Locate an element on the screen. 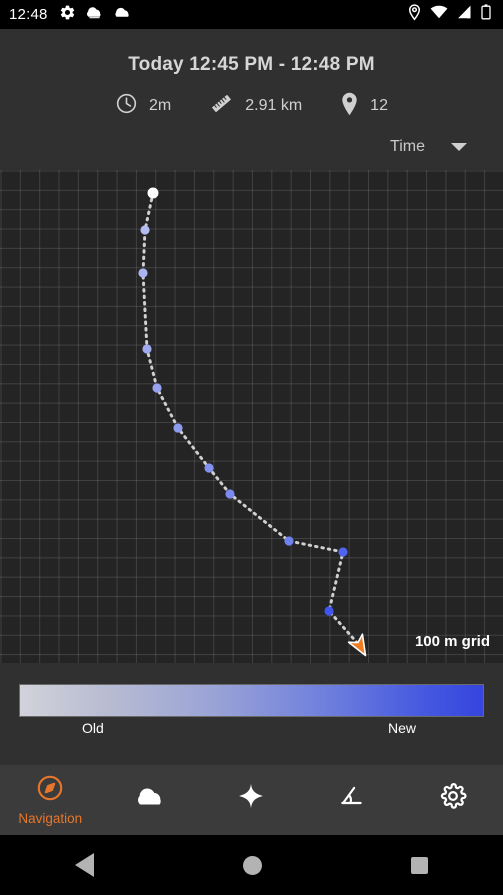  chevron-down-icon is located at coordinates (459, 147).